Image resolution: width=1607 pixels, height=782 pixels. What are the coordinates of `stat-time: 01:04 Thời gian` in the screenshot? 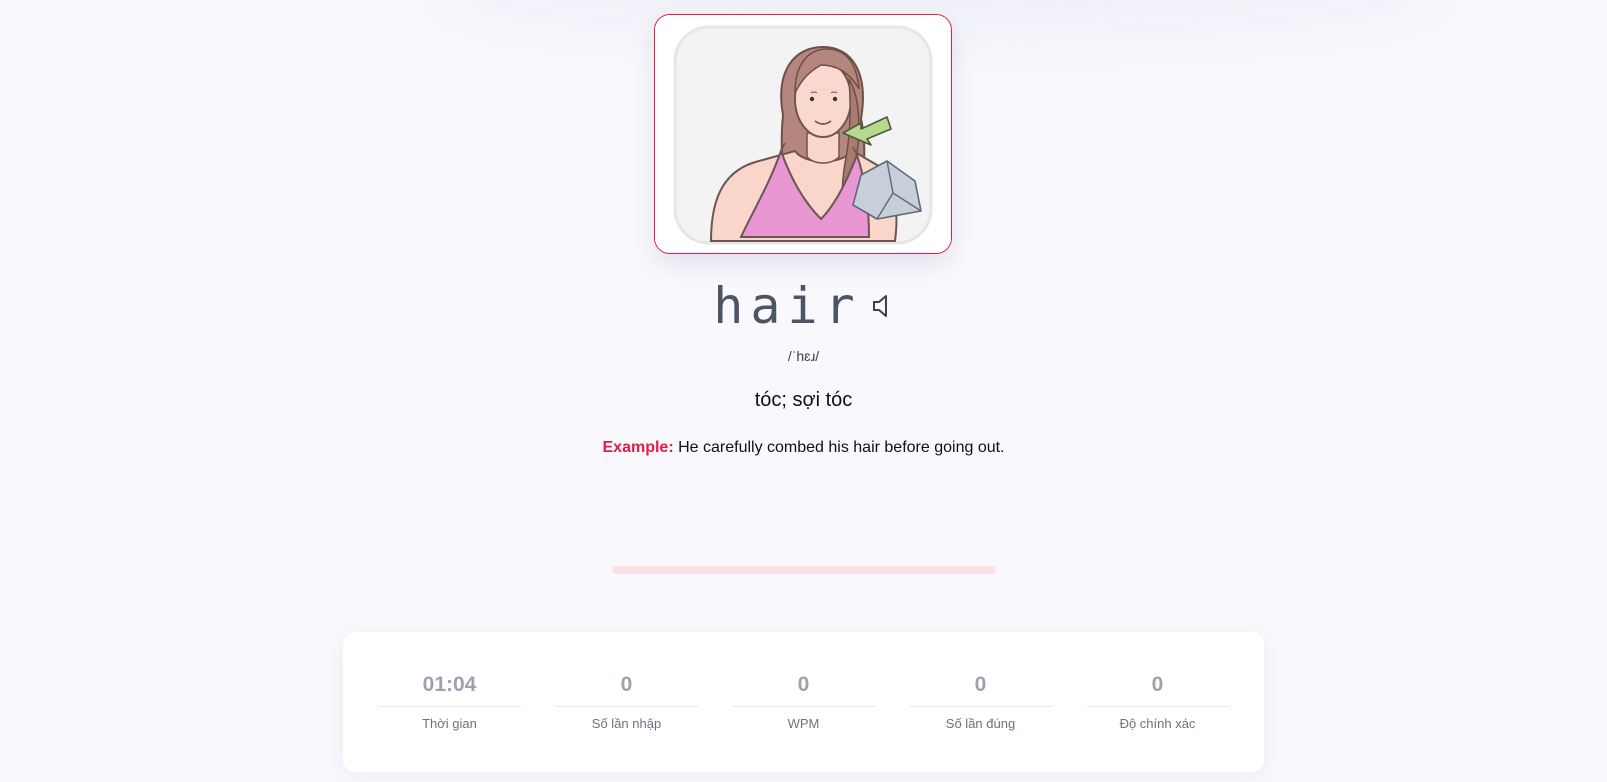 It's located at (449, 702).